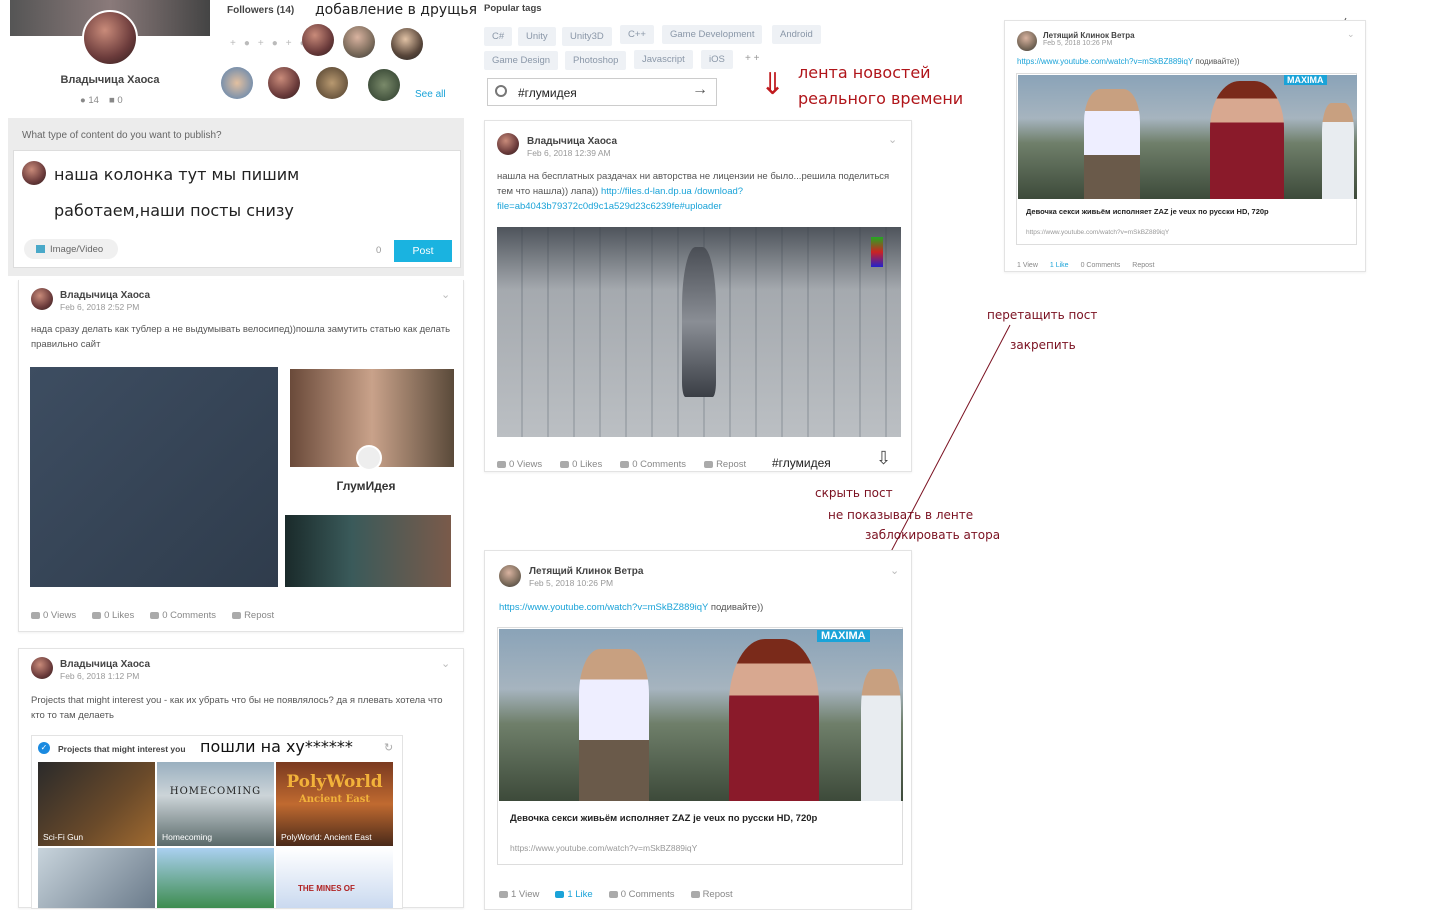  Describe the element at coordinates (1338, 151) in the screenshot. I see `person-right` at that location.